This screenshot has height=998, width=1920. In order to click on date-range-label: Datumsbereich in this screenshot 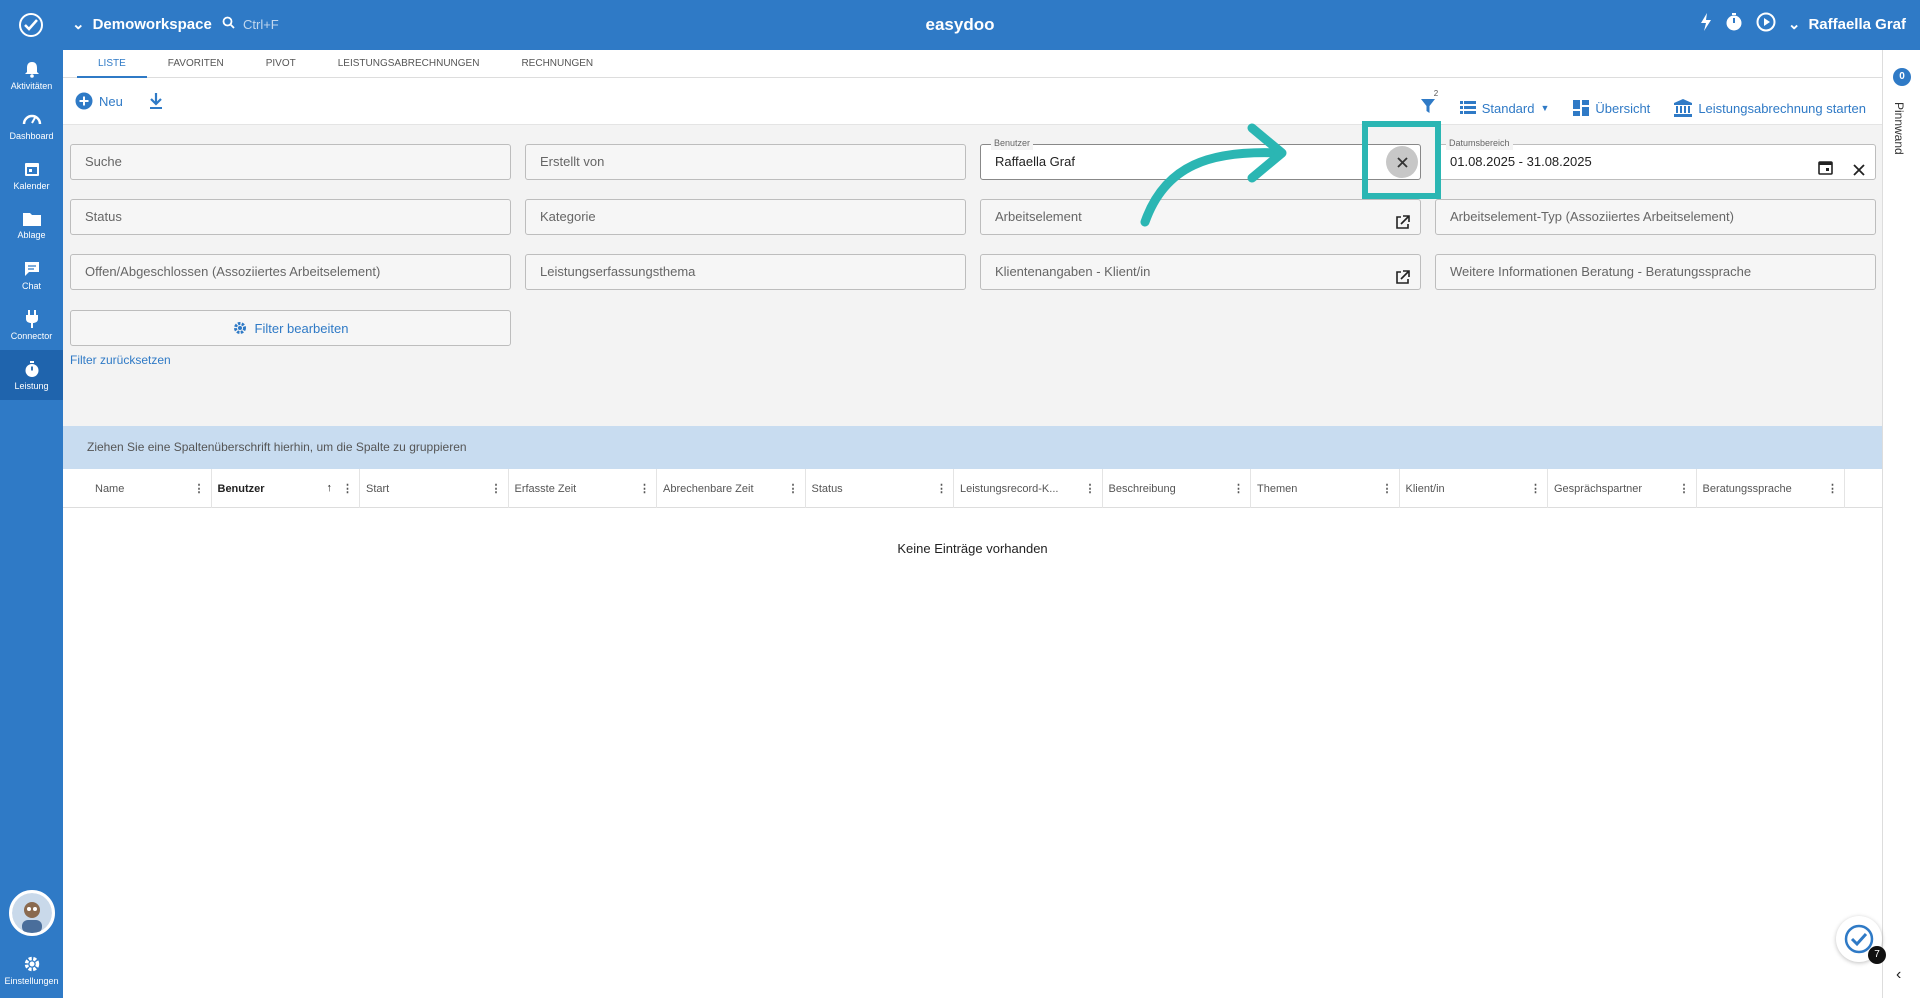, I will do `click(1479, 143)`.